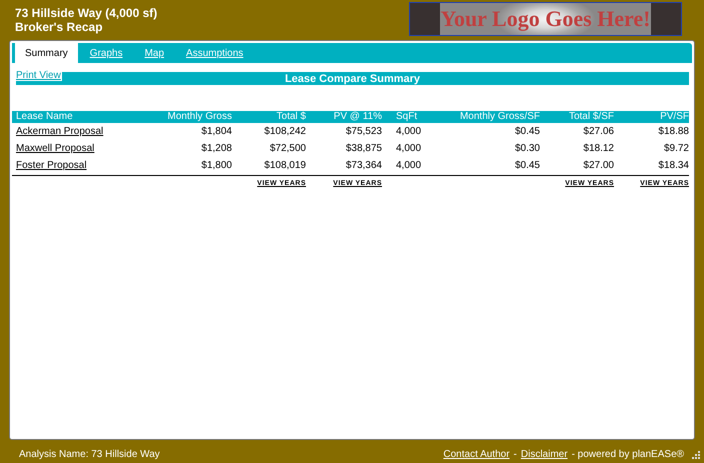 The image size is (704, 463). Describe the element at coordinates (674, 117) in the screenshot. I see `column-header: PV/SF` at that location.